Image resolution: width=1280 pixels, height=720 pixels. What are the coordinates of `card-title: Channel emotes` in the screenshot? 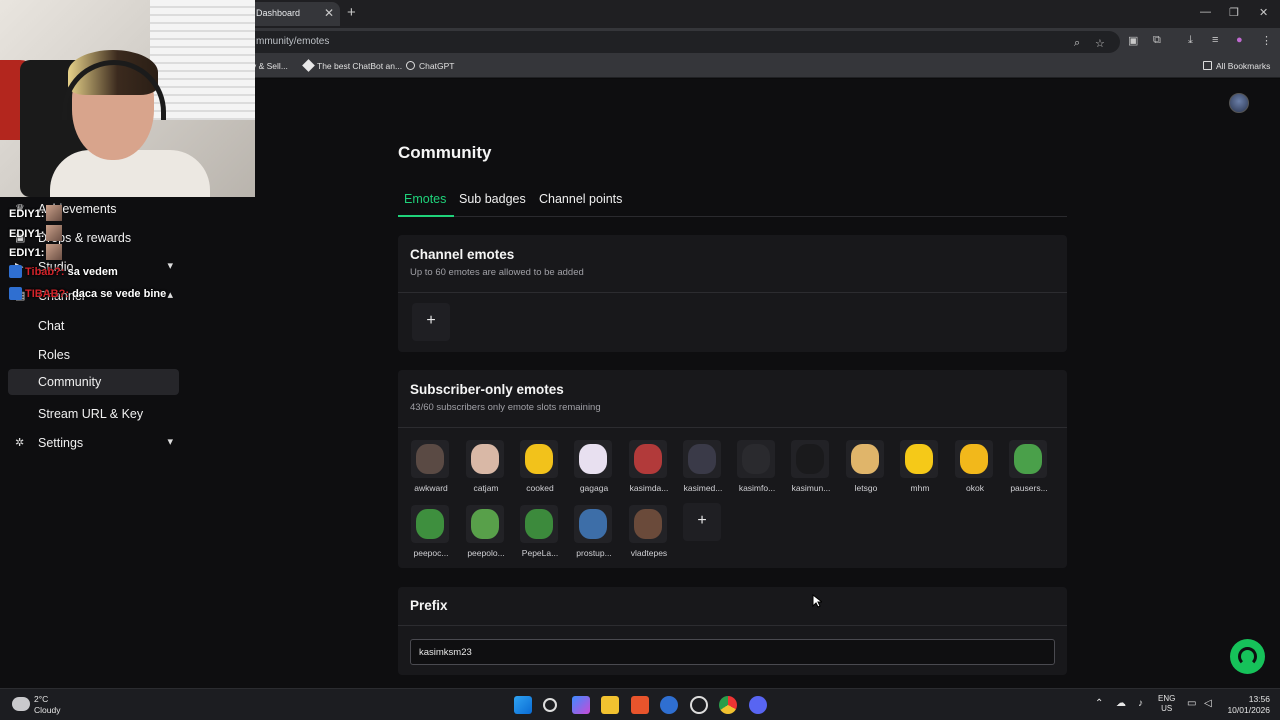 It's located at (462, 254).